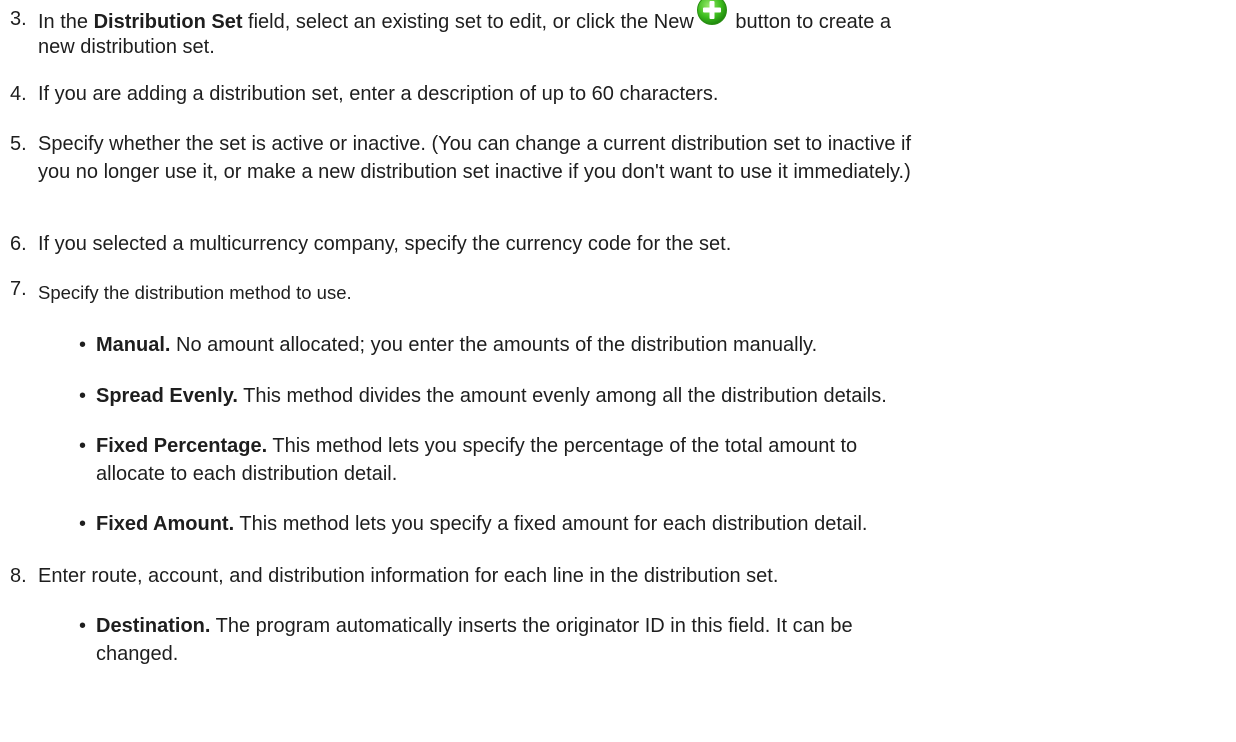 The image size is (1236, 742). What do you see at coordinates (126, 47) in the screenshot?
I see `step-text-line2: new distribution set.` at bounding box center [126, 47].